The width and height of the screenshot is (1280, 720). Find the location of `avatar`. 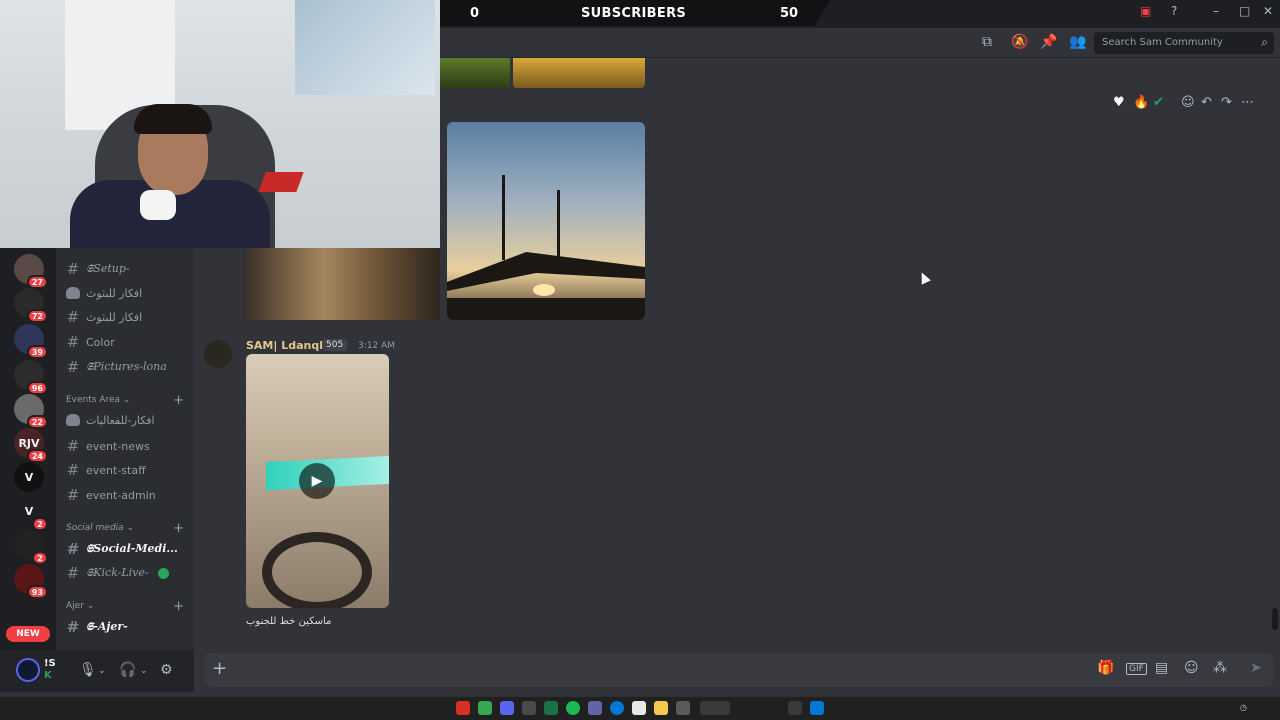

avatar is located at coordinates (28, 670).